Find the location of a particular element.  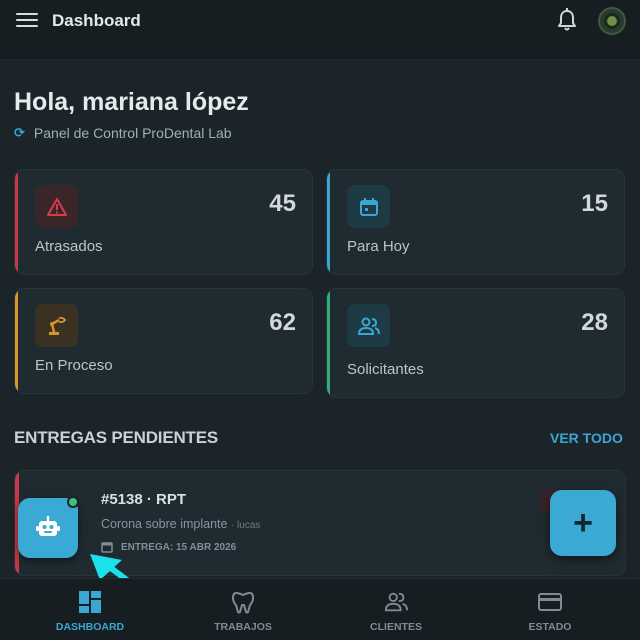

see-all-link: VER TODO is located at coordinates (586, 438).